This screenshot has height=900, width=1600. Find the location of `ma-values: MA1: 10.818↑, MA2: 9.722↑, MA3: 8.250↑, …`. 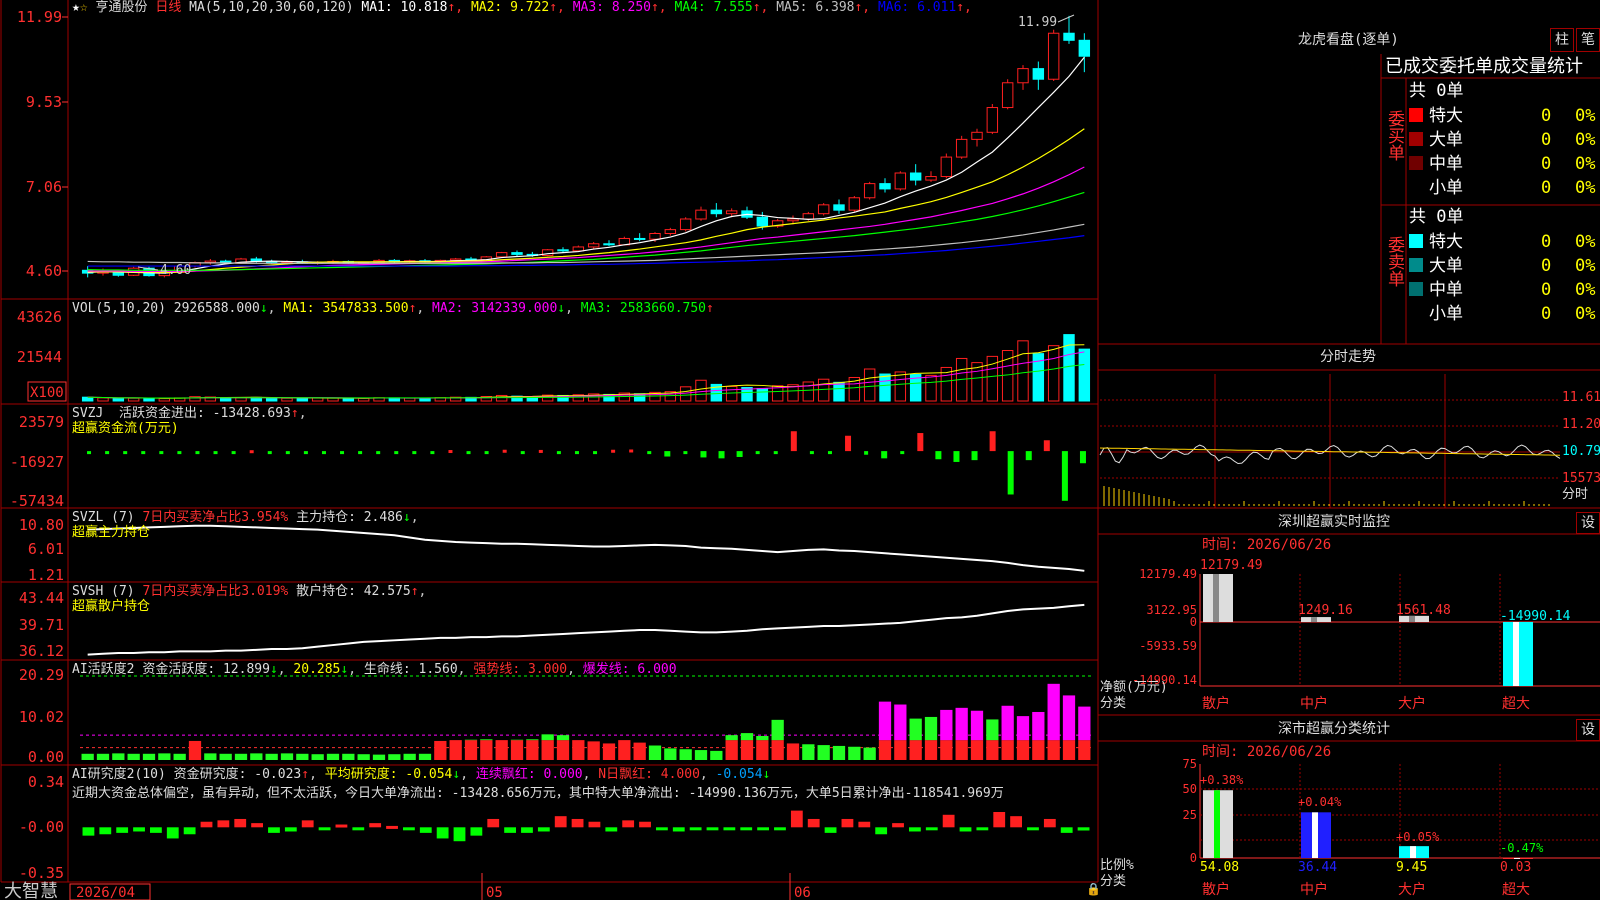

ma-values: MA1: 10.818↑, MA2: 9.722↑, MA3: 8.250↑, … is located at coordinates (666, 7).